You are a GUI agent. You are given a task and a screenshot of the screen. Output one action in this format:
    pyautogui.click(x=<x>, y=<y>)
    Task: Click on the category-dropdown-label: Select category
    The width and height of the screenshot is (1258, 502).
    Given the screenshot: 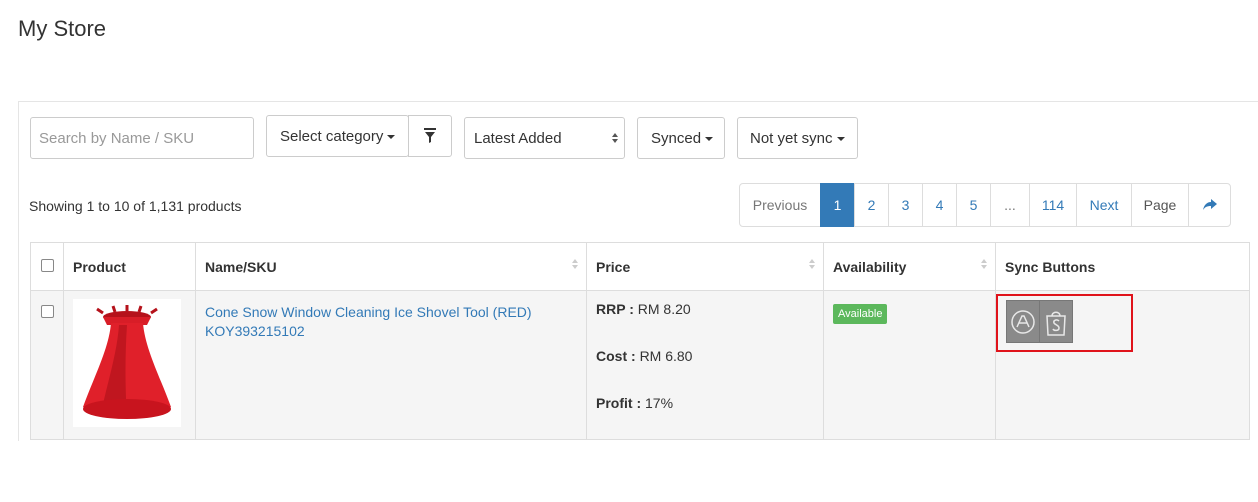 What is the action you would take?
    pyautogui.click(x=332, y=136)
    